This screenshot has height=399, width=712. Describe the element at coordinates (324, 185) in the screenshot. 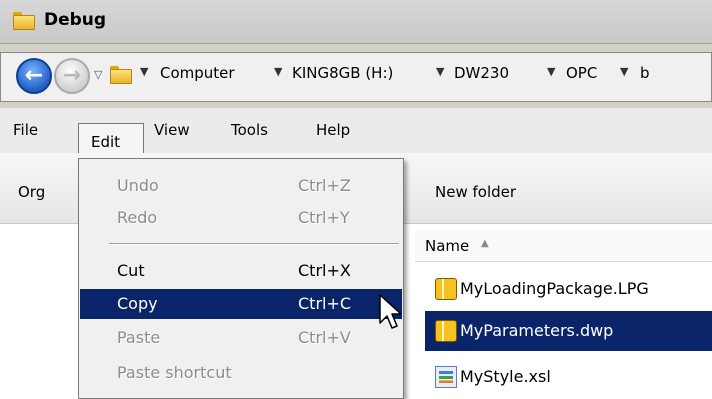

I see `menu-item-shortcut: Ctrl+Z` at that location.